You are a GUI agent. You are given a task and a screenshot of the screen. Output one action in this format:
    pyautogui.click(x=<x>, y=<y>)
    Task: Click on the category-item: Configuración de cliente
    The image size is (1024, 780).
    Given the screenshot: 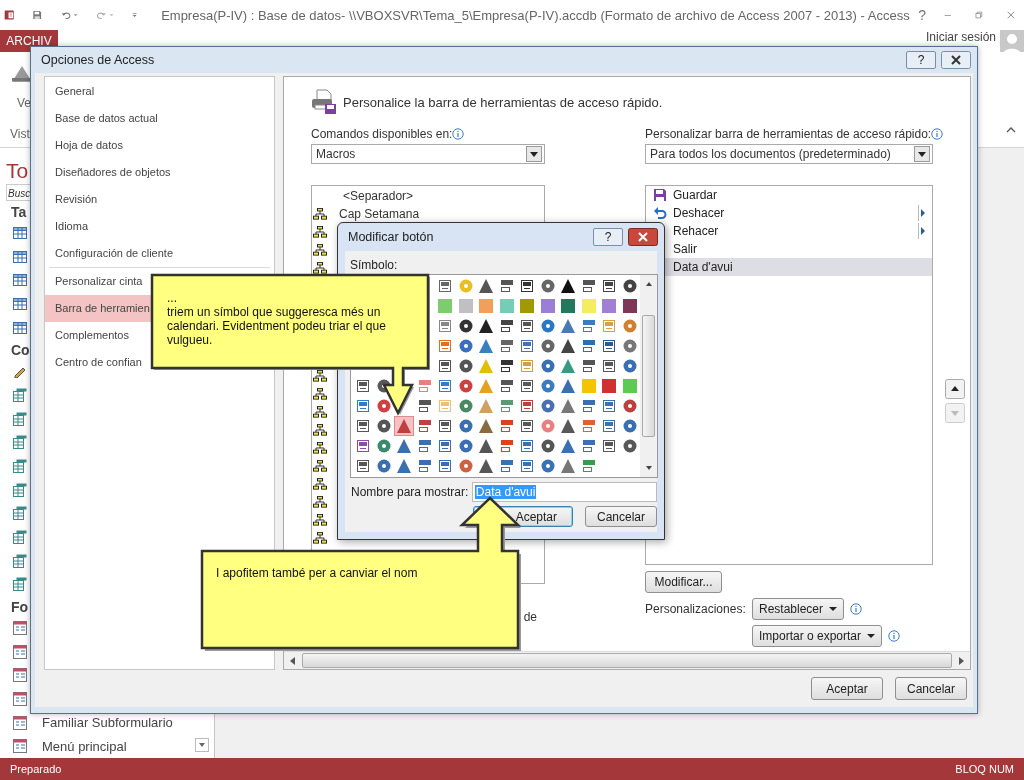 What is the action you would take?
    pyautogui.click(x=110, y=253)
    